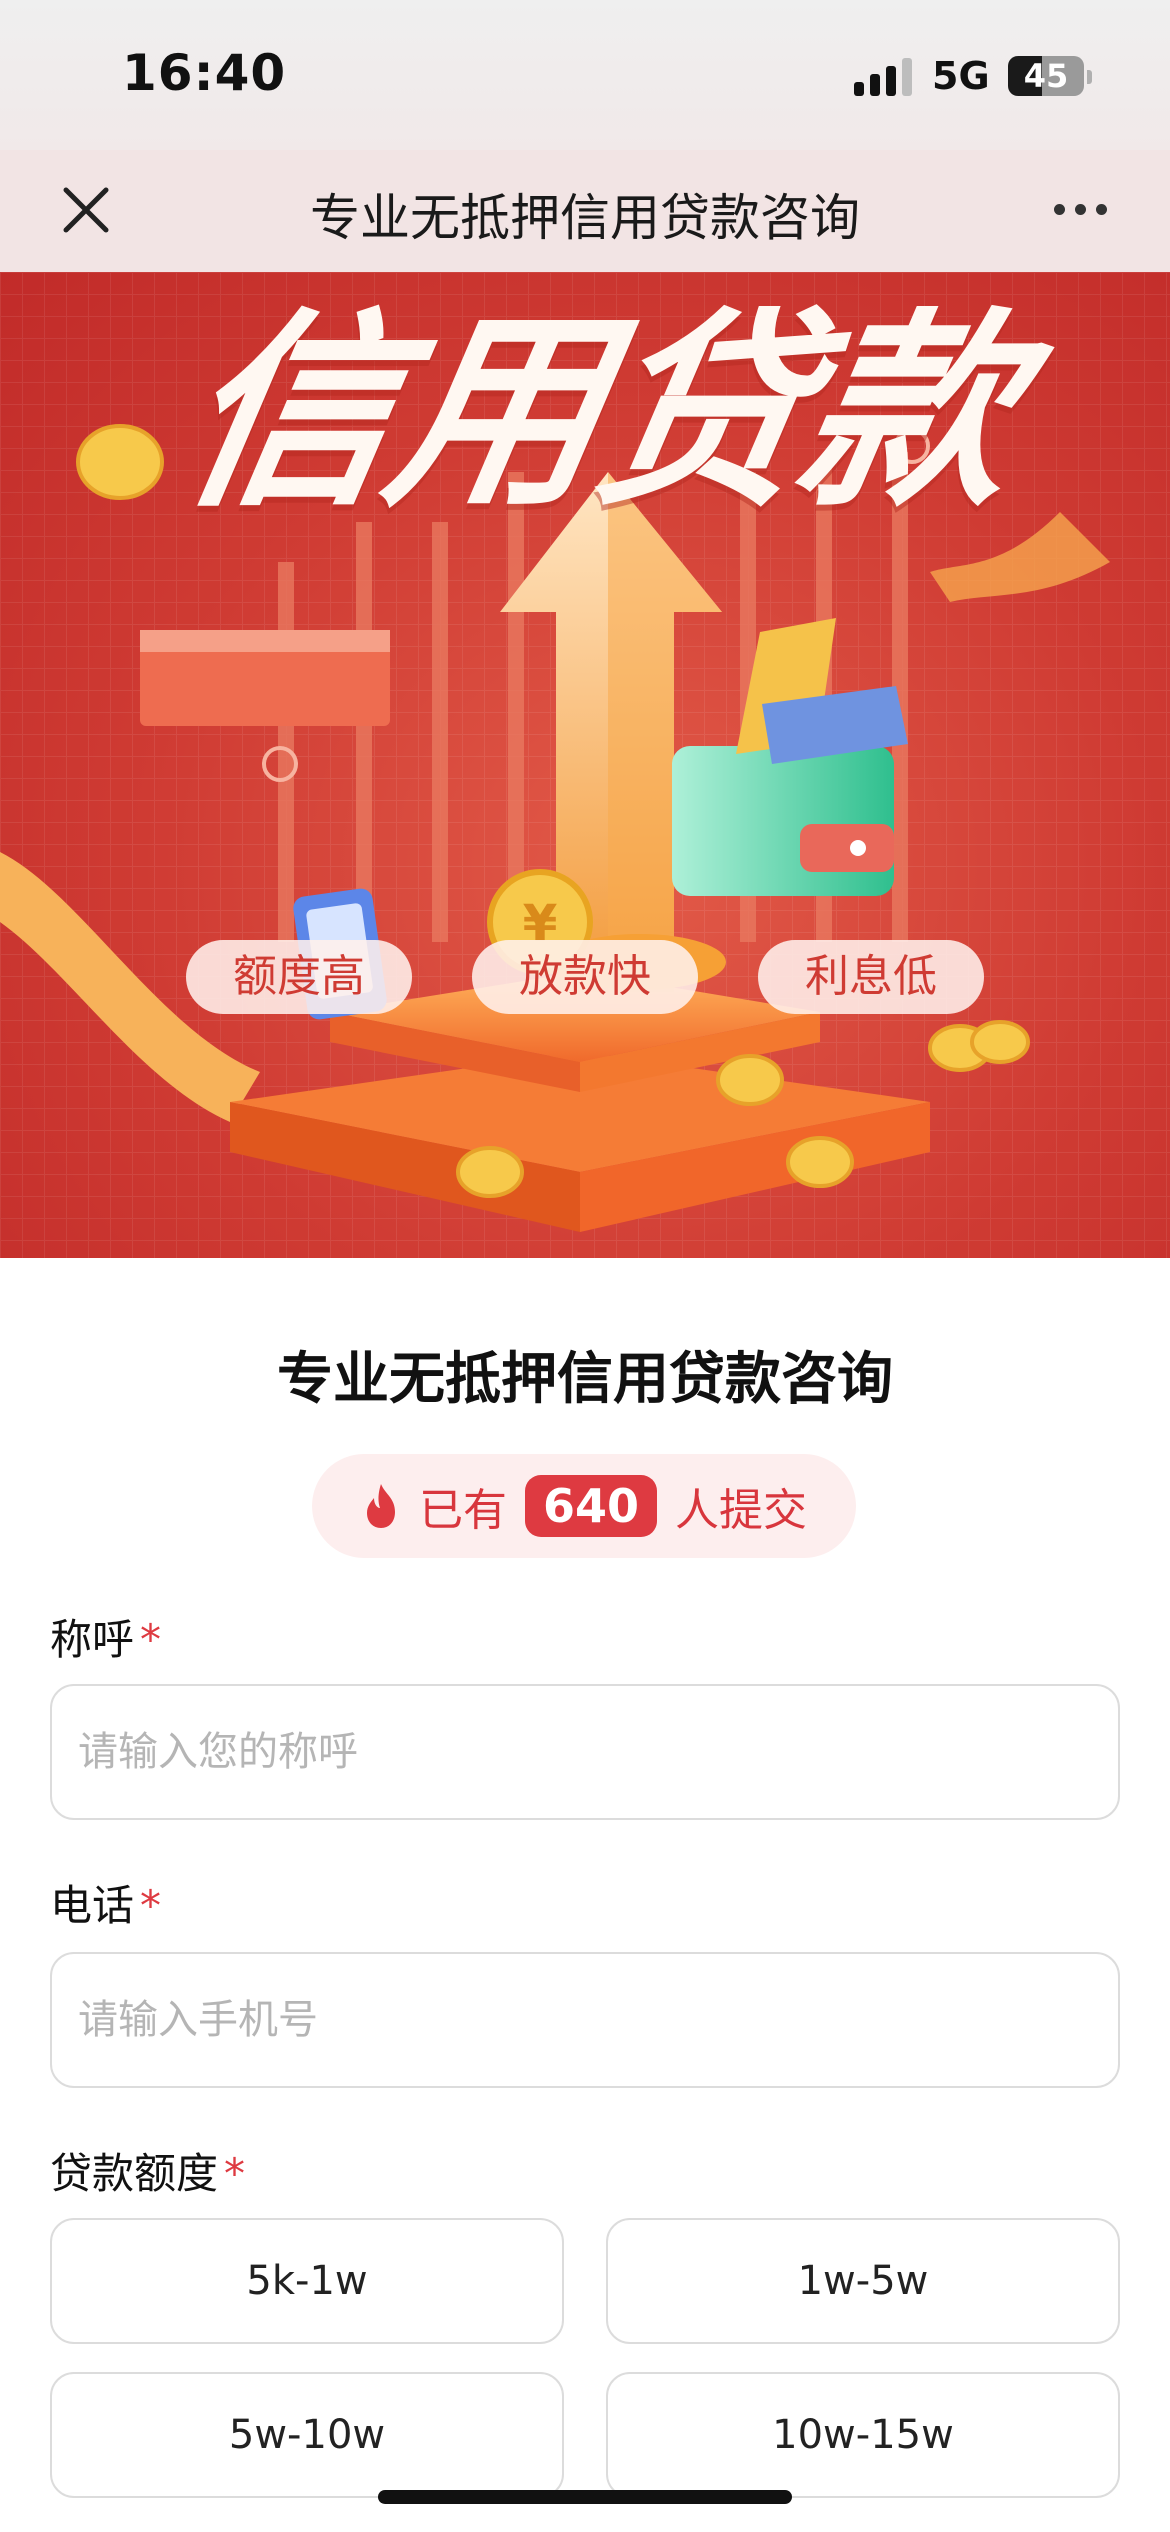 This screenshot has height=2532, width=1170. Describe the element at coordinates (883, 76) in the screenshot. I see `signal-icon` at that location.